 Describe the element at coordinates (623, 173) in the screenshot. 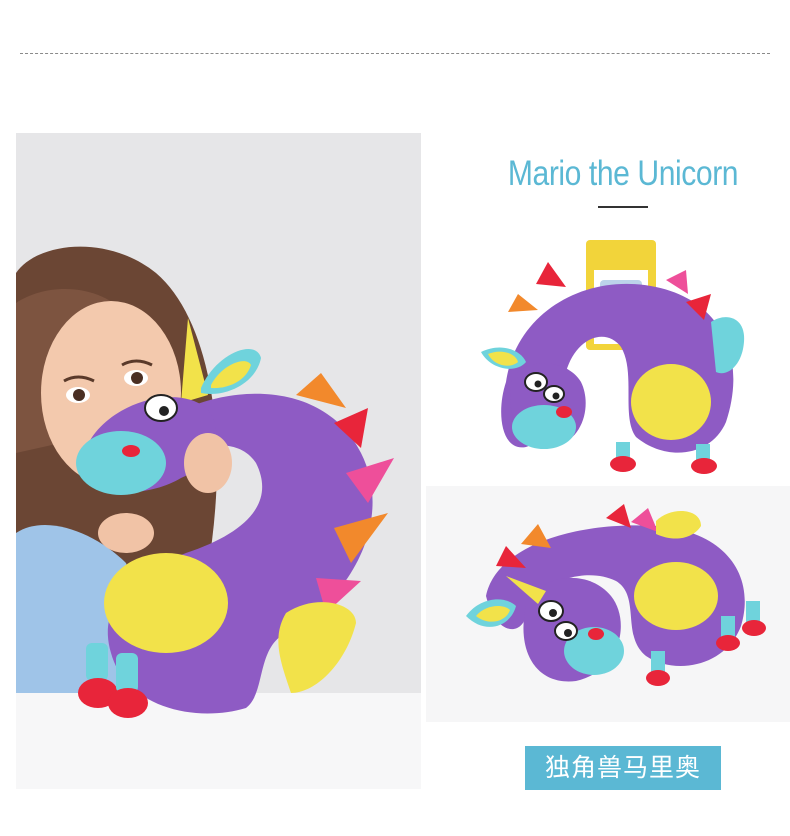

I see `product-title: Mario the Unicorn` at that location.